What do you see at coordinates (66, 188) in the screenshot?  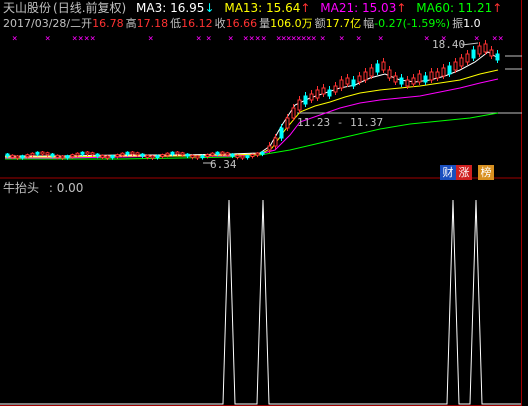 I see `indicator-value: : 0.00` at bounding box center [66, 188].